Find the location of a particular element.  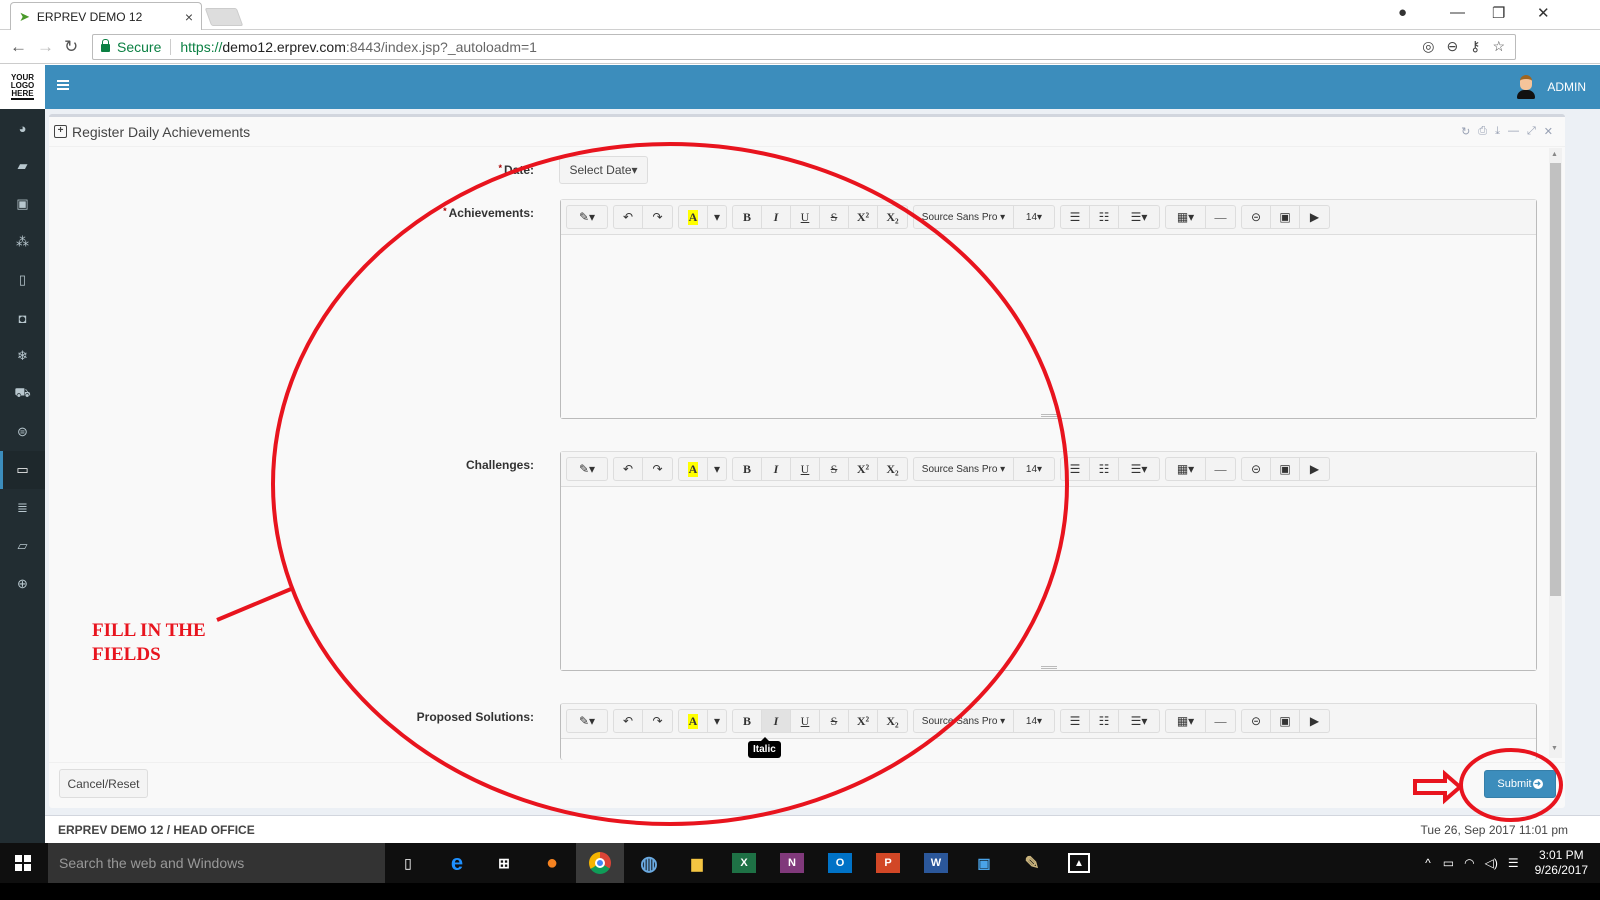

scroll-up-icon: ▲ is located at coordinates (1554, 154).